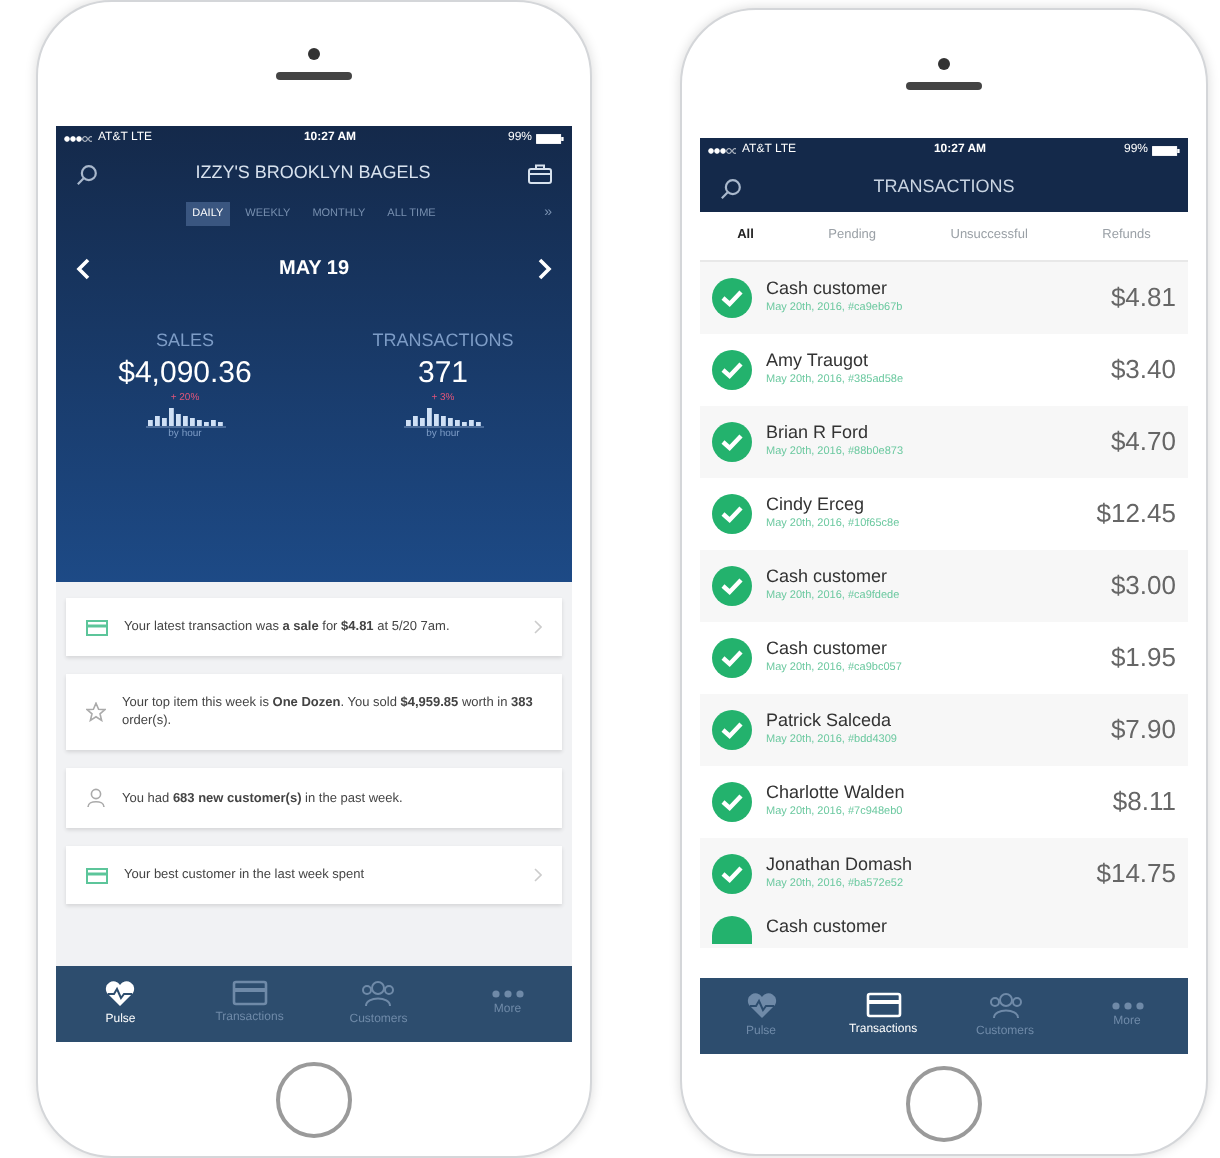 The width and height of the screenshot is (1220, 1158). What do you see at coordinates (944, 187) in the screenshot?
I see `screen-title: TRANSACTIONS` at bounding box center [944, 187].